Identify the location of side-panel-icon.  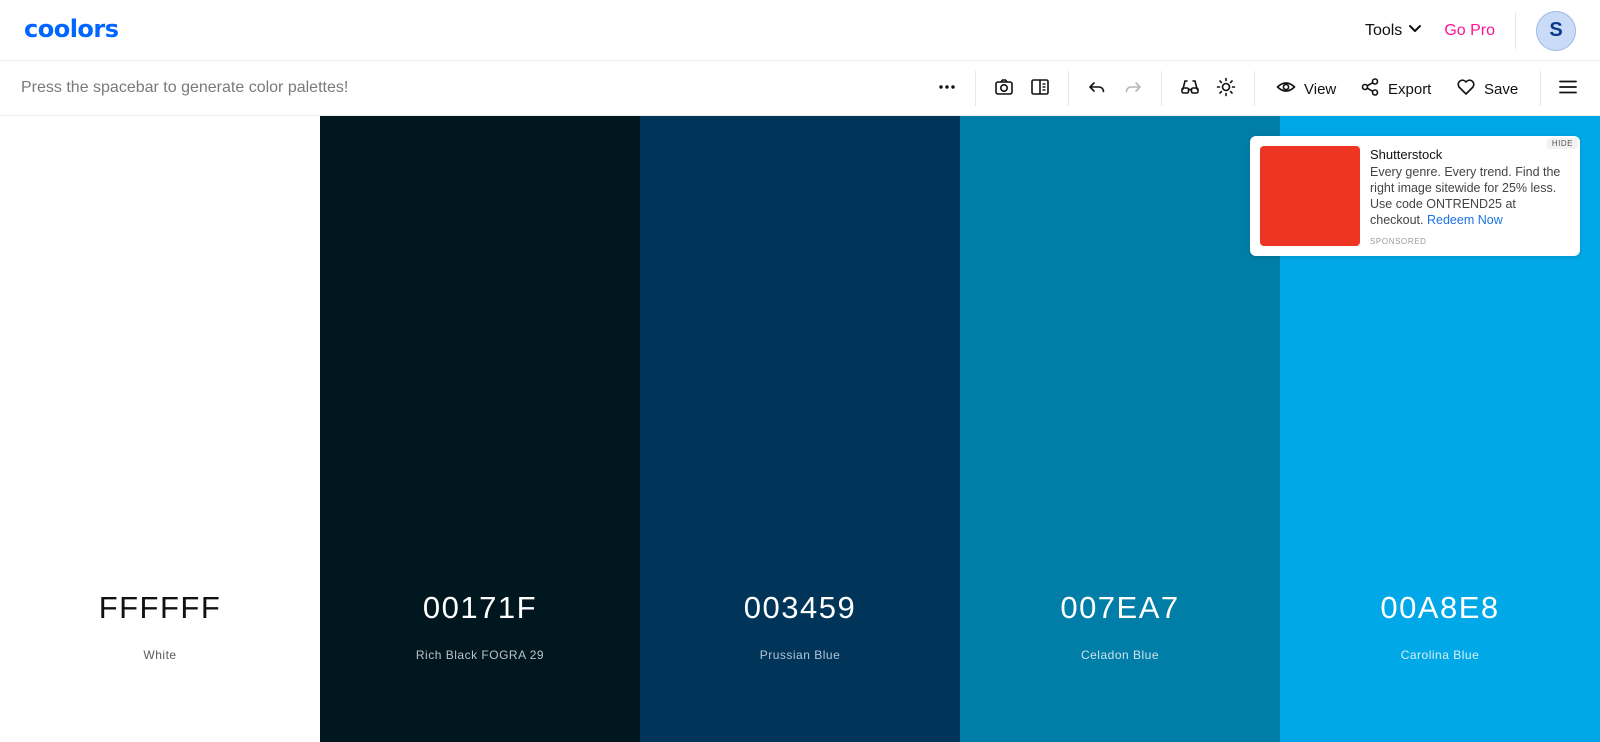
(1040, 89).